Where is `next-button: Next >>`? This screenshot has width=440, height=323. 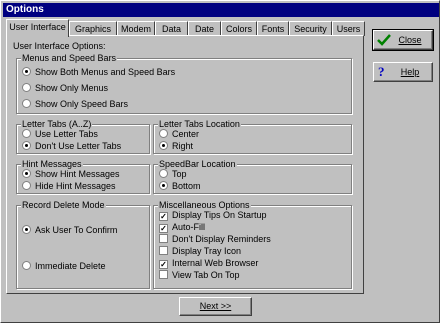
next-button: Next >> is located at coordinates (215, 306).